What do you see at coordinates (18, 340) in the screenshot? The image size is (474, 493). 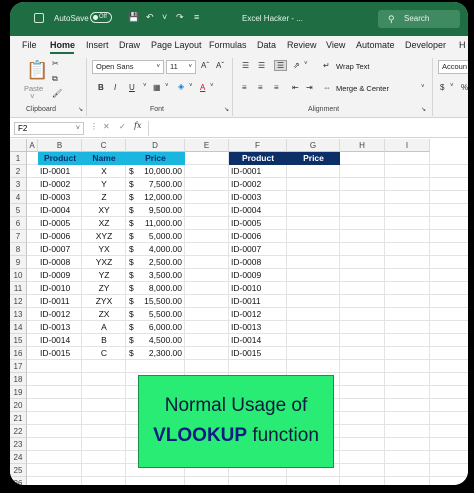 I see `row-header-15: 15` at bounding box center [18, 340].